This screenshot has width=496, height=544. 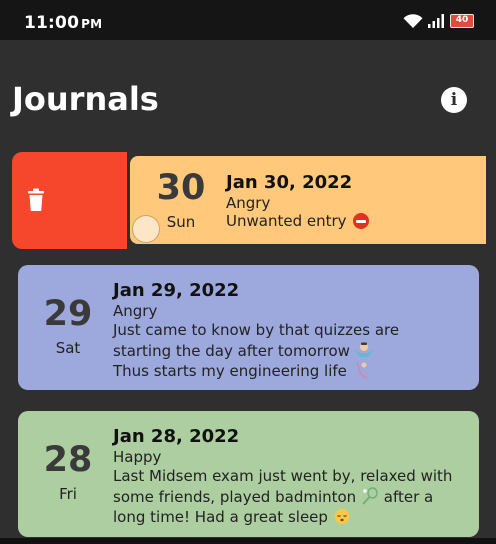 I want to click on badminton-emoji-icon, so click(x=370, y=495).